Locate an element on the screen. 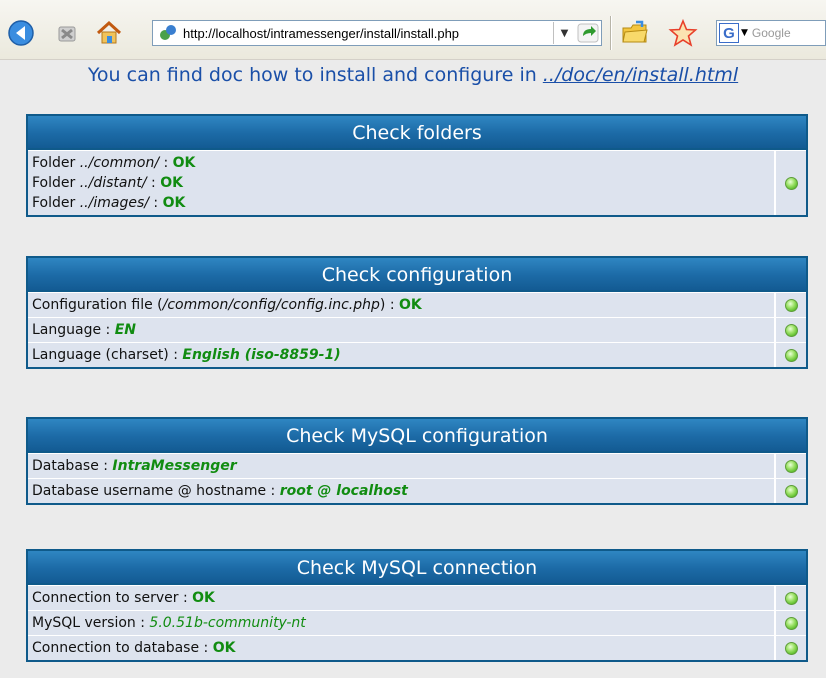 This screenshot has width=826, height=678. config-file-status: OK is located at coordinates (410, 305).